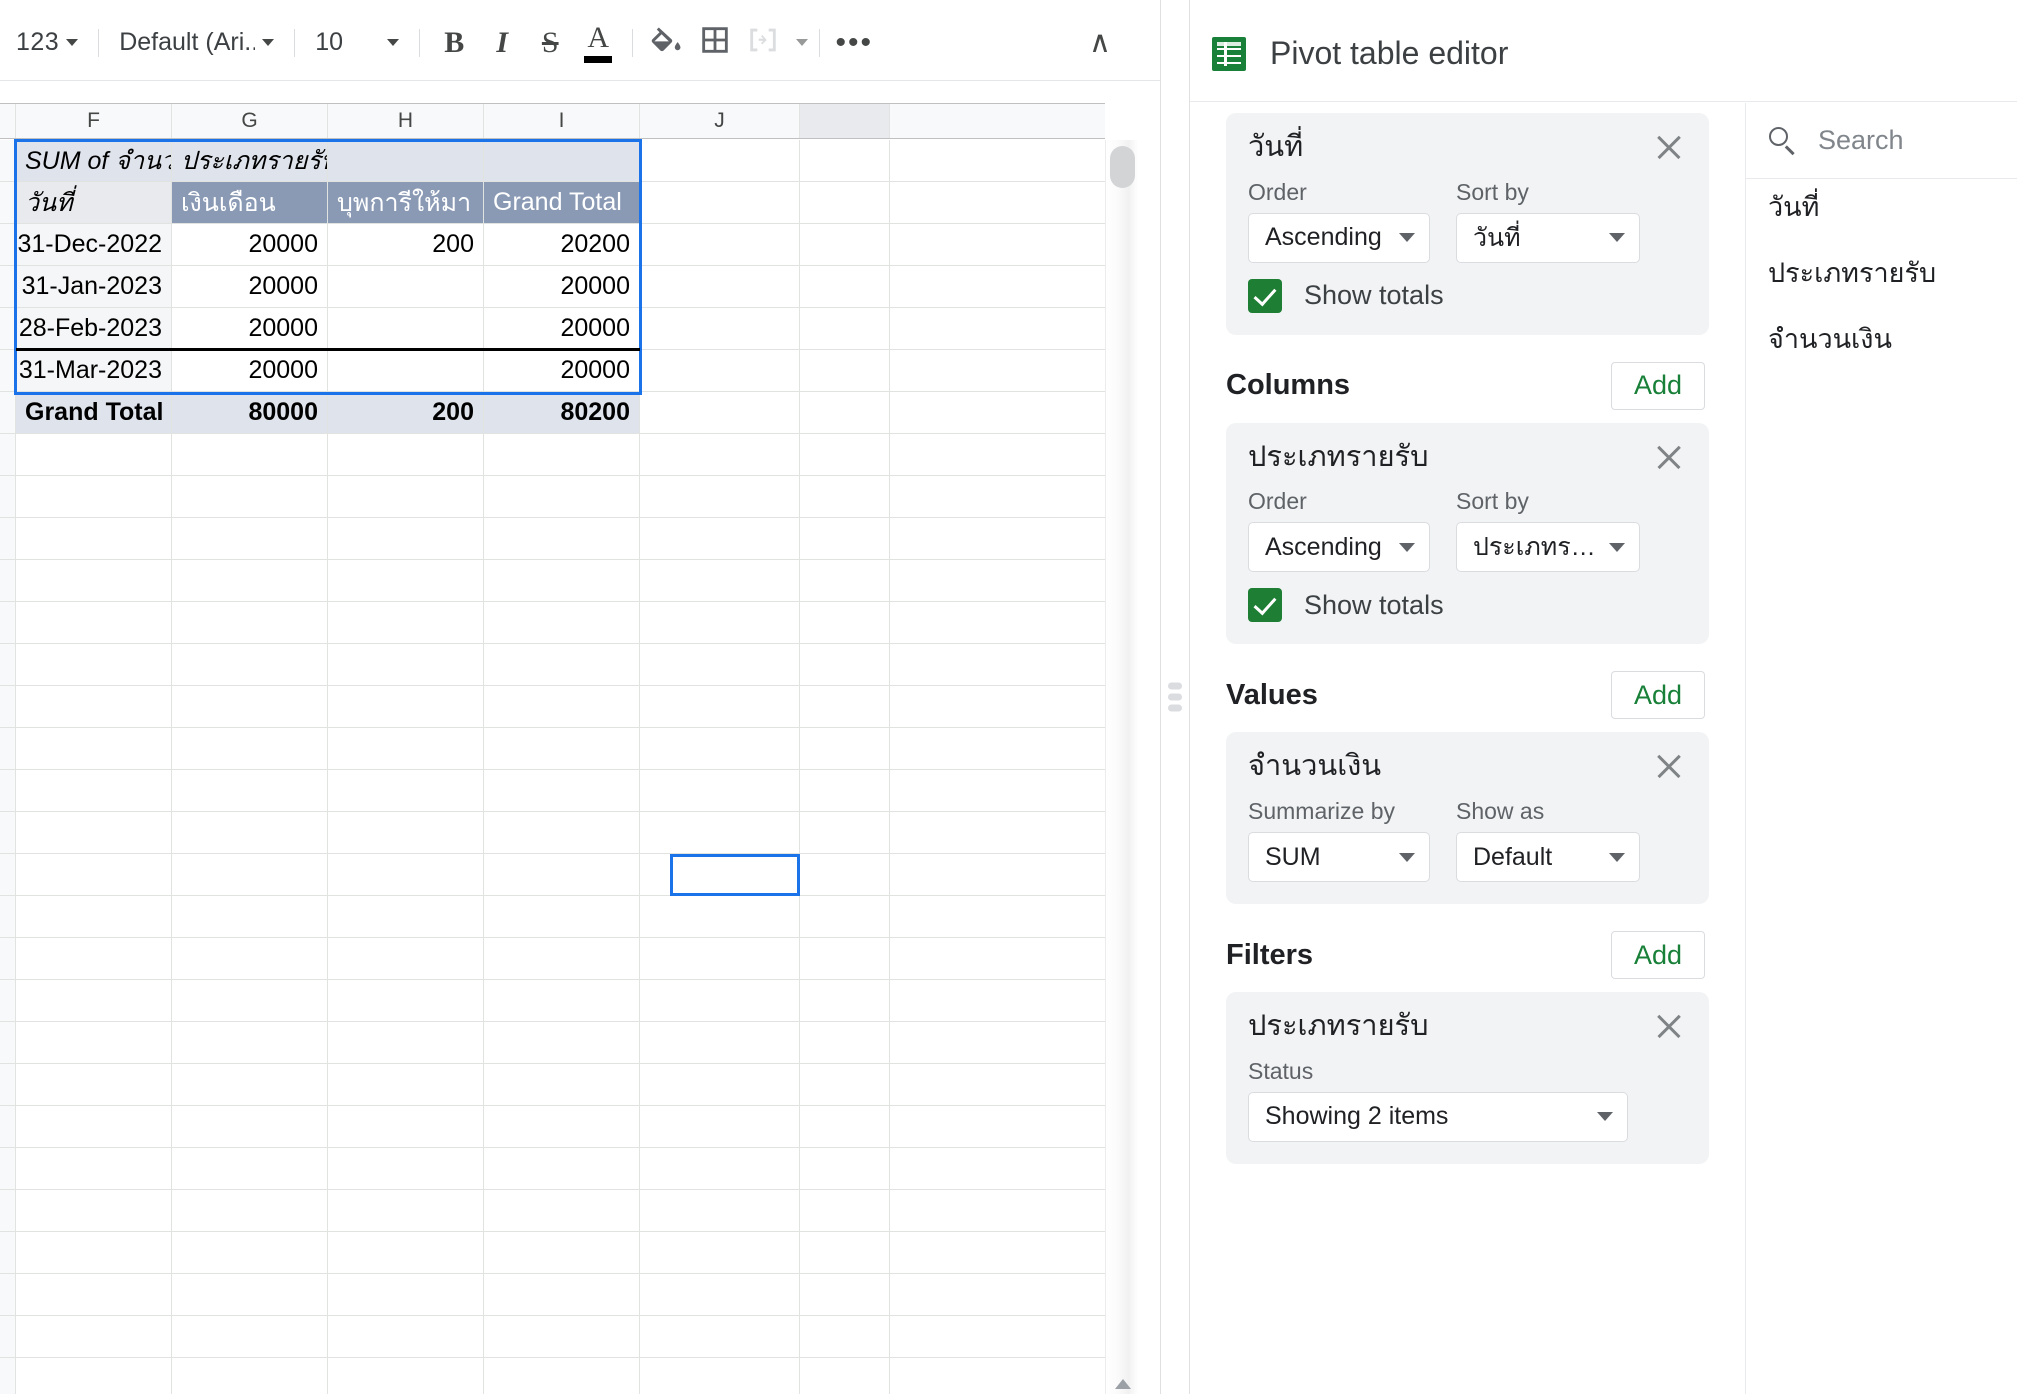  What do you see at coordinates (1881, 272) in the screenshot?
I see `field-list: วันที่ ประเภทรายรับ จำนวนเงิน` at bounding box center [1881, 272].